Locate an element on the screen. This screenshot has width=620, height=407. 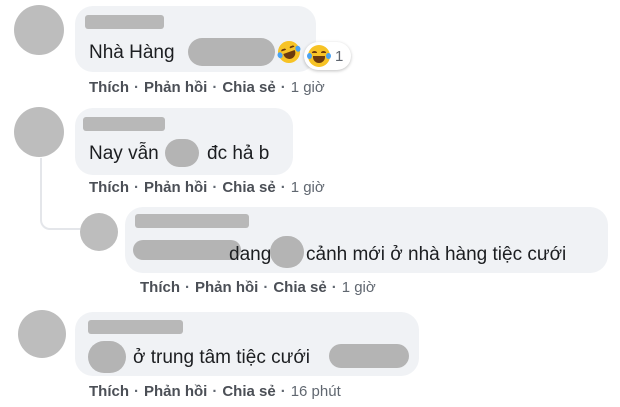
reaction-summary: 1 is located at coordinates (328, 56).